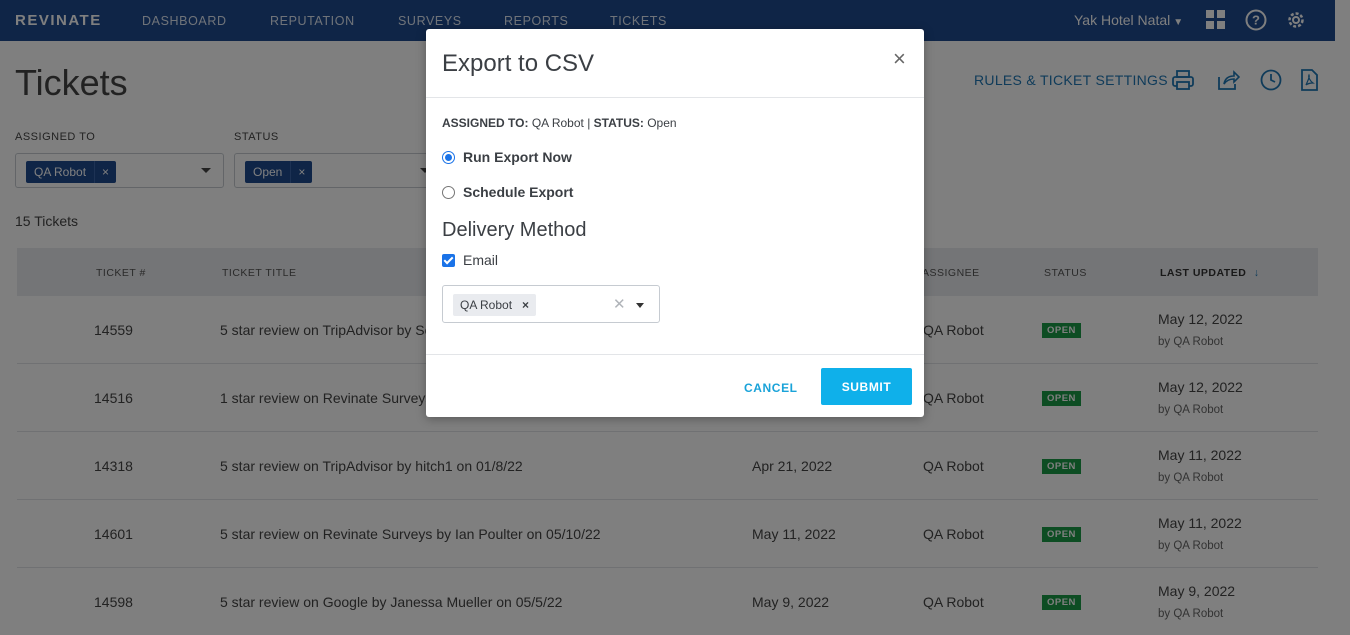 This screenshot has height=635, width=1350. I want to click on remove-recipient-icon: ×, so click(525, 305).